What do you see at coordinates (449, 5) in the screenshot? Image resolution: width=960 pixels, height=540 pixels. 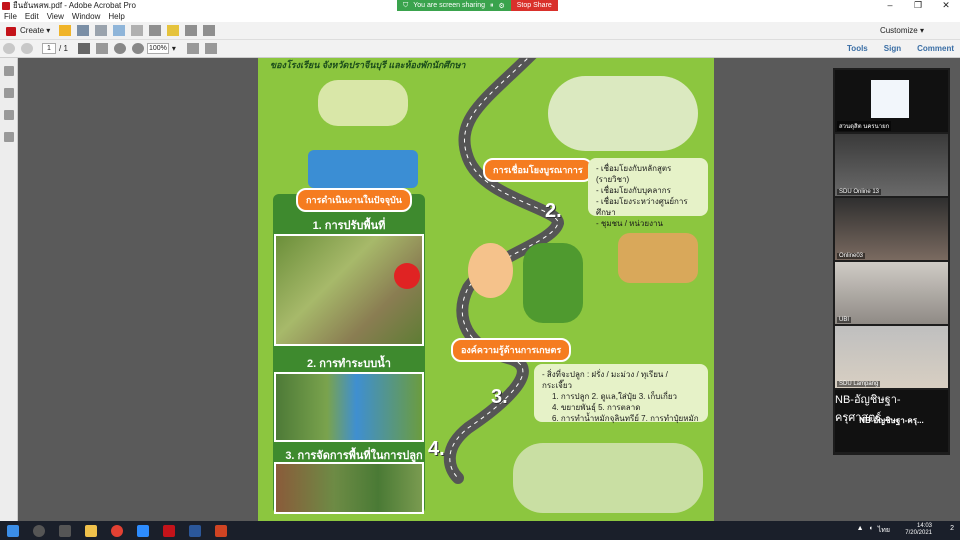 I see `share-message: You are screen sharing` at bounding box center [449, 5].